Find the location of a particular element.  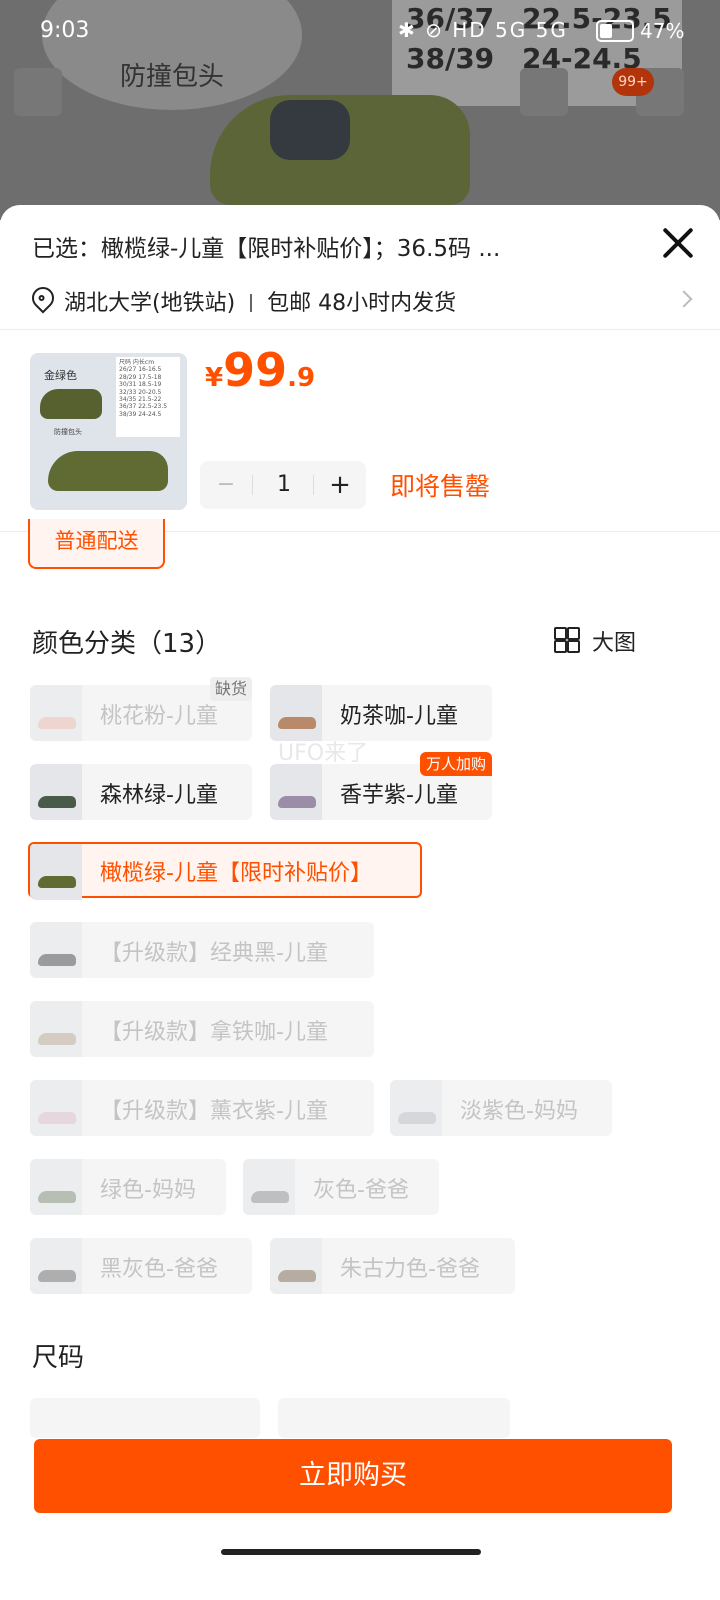

color-option-label: 【升级款】拿铁咖-儿童 is located at coordinates (214, 1032).